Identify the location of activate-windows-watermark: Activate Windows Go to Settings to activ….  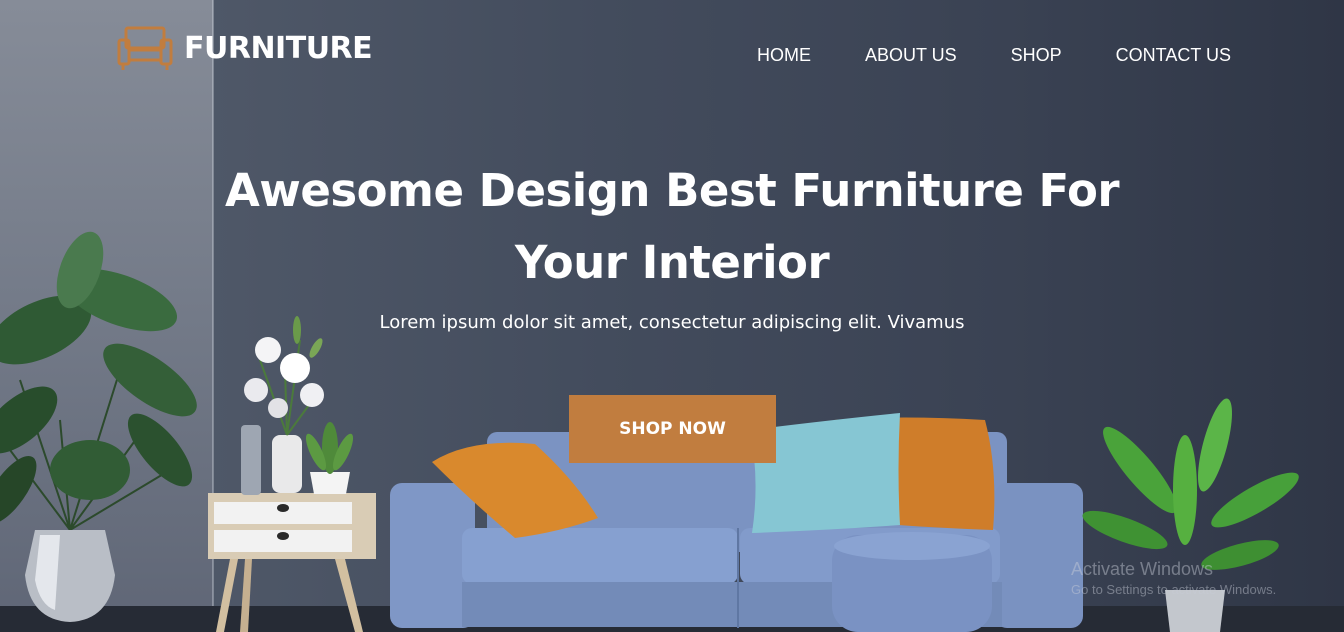
(1173, 578).